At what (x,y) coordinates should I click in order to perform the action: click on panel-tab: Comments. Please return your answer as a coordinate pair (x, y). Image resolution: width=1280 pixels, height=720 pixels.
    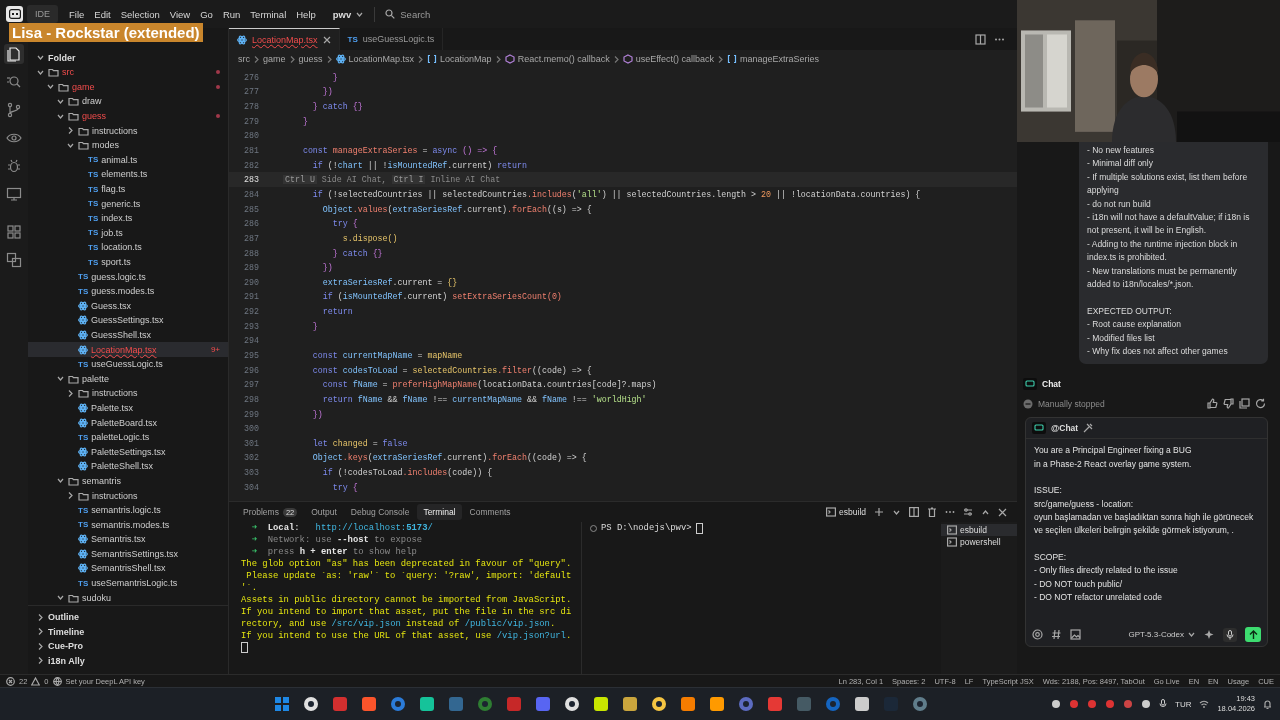
    Looking at the image, I should click on (490, 512).